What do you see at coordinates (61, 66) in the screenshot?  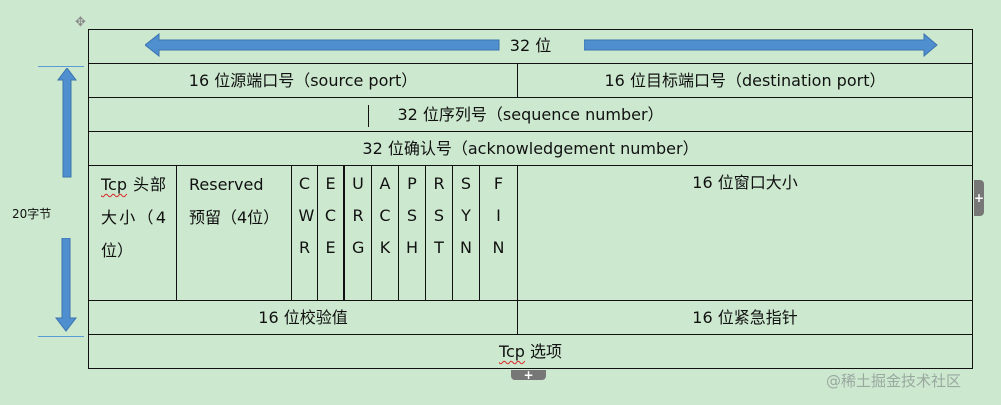 I see `side-top-line` at bounding box center [61, 66].